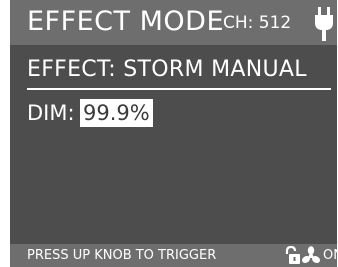  I want to click on trigger-hint: PRESS UP KNOB TO TRIGGER, so click(122, 255).